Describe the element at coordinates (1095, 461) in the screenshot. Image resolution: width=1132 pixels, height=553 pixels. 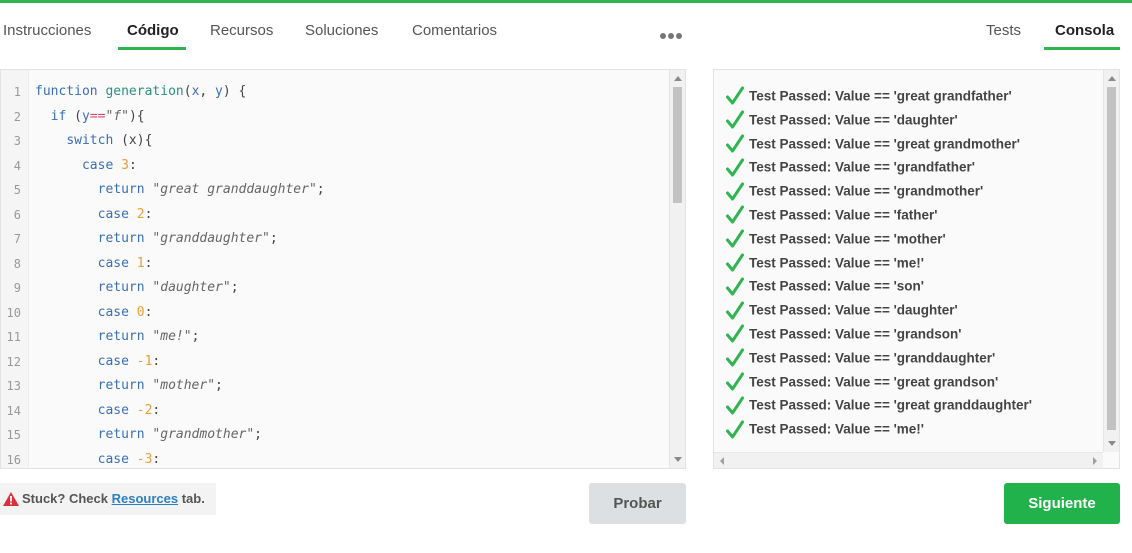
I see `console-scroll-right-arrow-icon` at that location.